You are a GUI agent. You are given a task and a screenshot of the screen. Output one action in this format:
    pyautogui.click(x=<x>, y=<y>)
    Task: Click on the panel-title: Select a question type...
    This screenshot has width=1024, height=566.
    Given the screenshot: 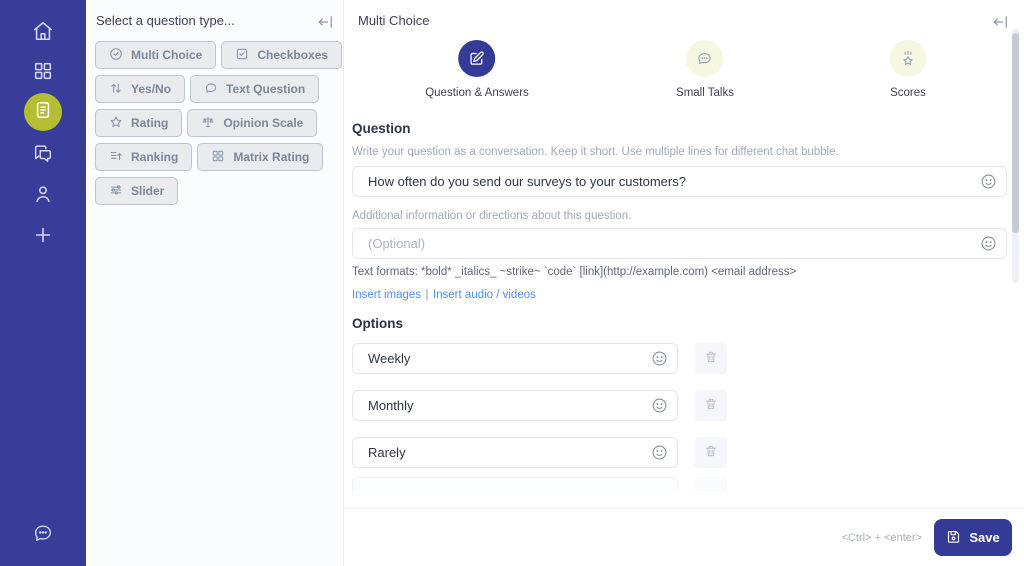 What is the action you would take?
    pyautogui.click(x=165, y=20)
    